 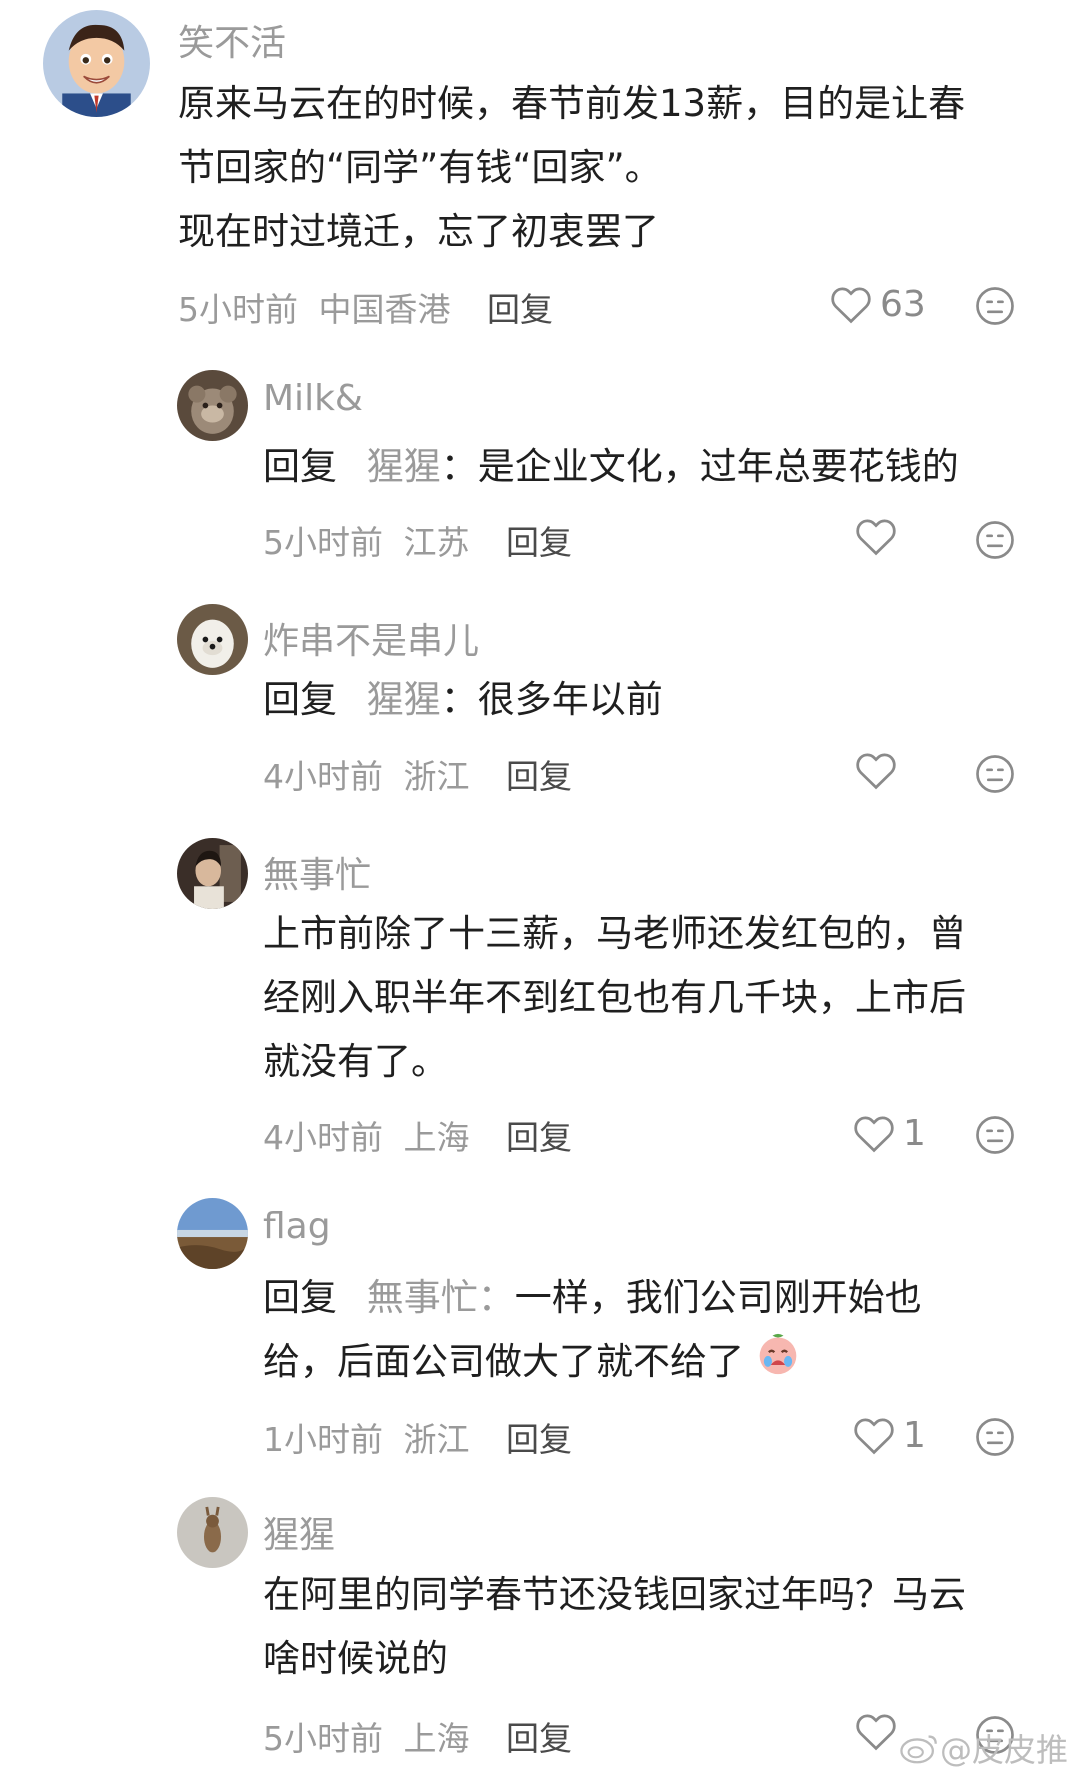 What do you see at coordinates (299, 1532) in the screenshot?
I see `username: 猩猩` at bounding box center [299, 1532].